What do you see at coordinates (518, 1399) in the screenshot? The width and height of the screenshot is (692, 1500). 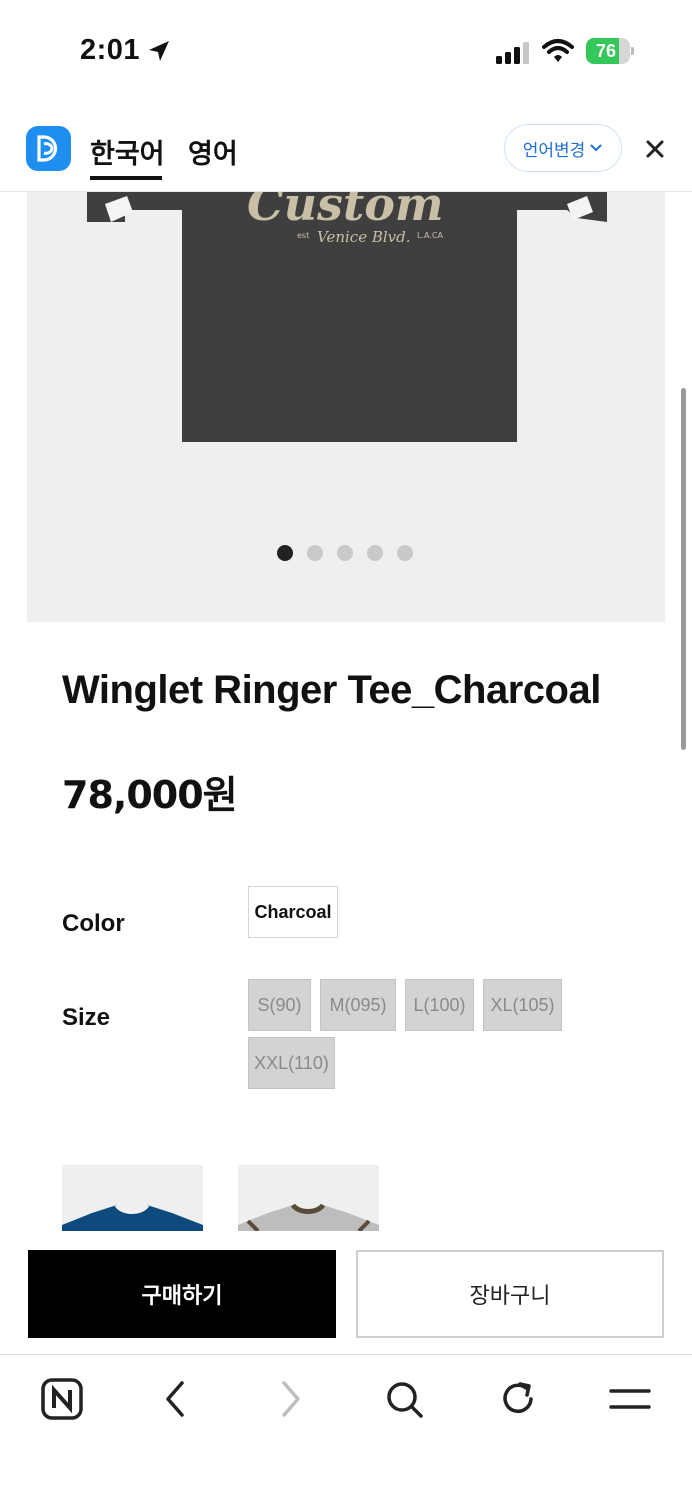 I see `reload-icon` at bounding box center [518, 1399].